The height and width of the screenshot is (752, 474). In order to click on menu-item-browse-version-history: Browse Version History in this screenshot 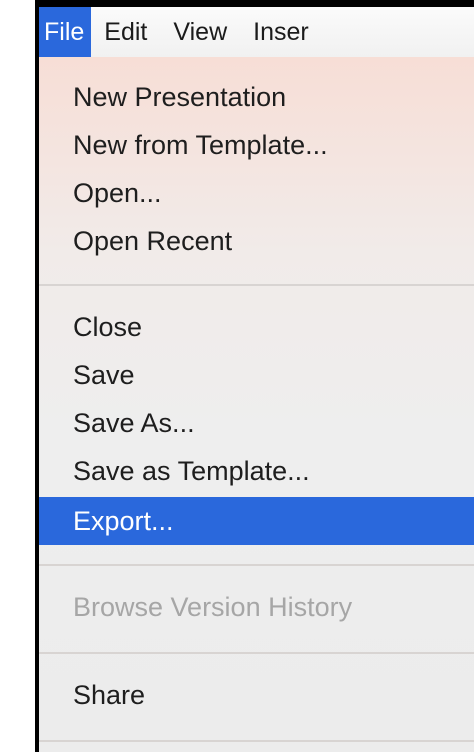, I will do `click(213, 607)`.